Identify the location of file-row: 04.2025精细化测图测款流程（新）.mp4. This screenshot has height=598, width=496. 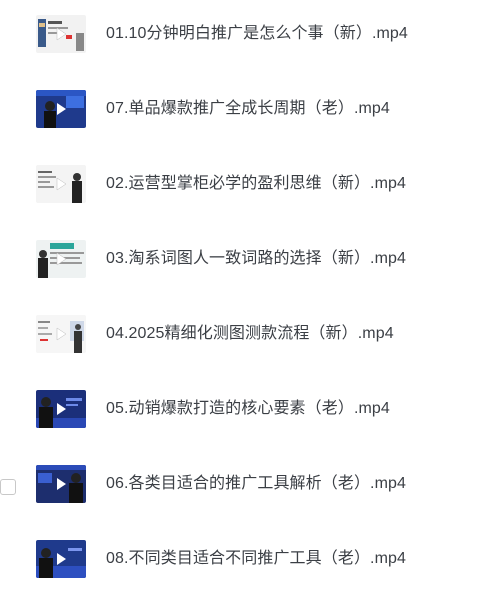
(248, 339).